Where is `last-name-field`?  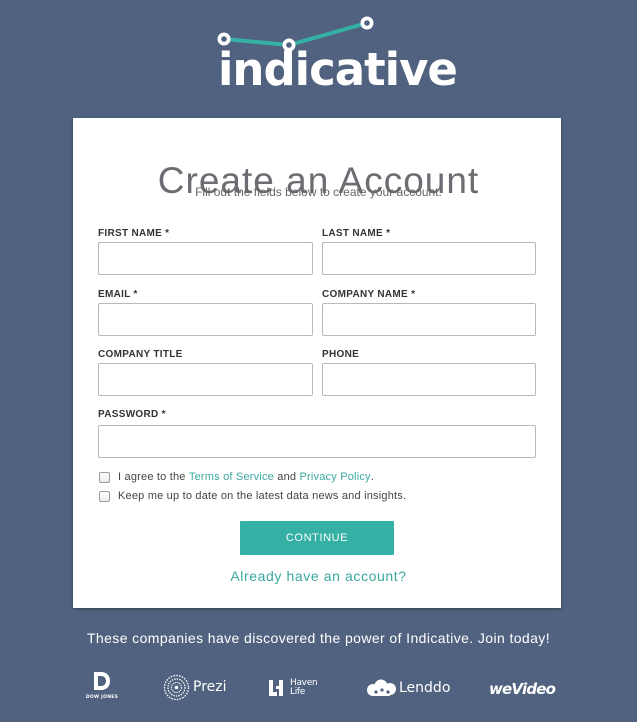
last-name-field is located at coordinates (429, 258).